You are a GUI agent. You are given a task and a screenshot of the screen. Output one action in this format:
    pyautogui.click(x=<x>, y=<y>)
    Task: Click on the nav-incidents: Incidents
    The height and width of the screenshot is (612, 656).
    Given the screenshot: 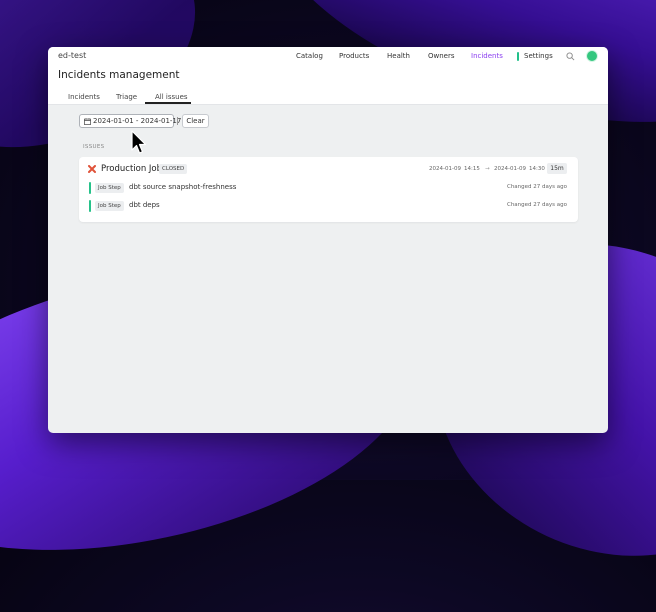 What is the action you would take?
    pyautogui.click(x=487, y=56)
    